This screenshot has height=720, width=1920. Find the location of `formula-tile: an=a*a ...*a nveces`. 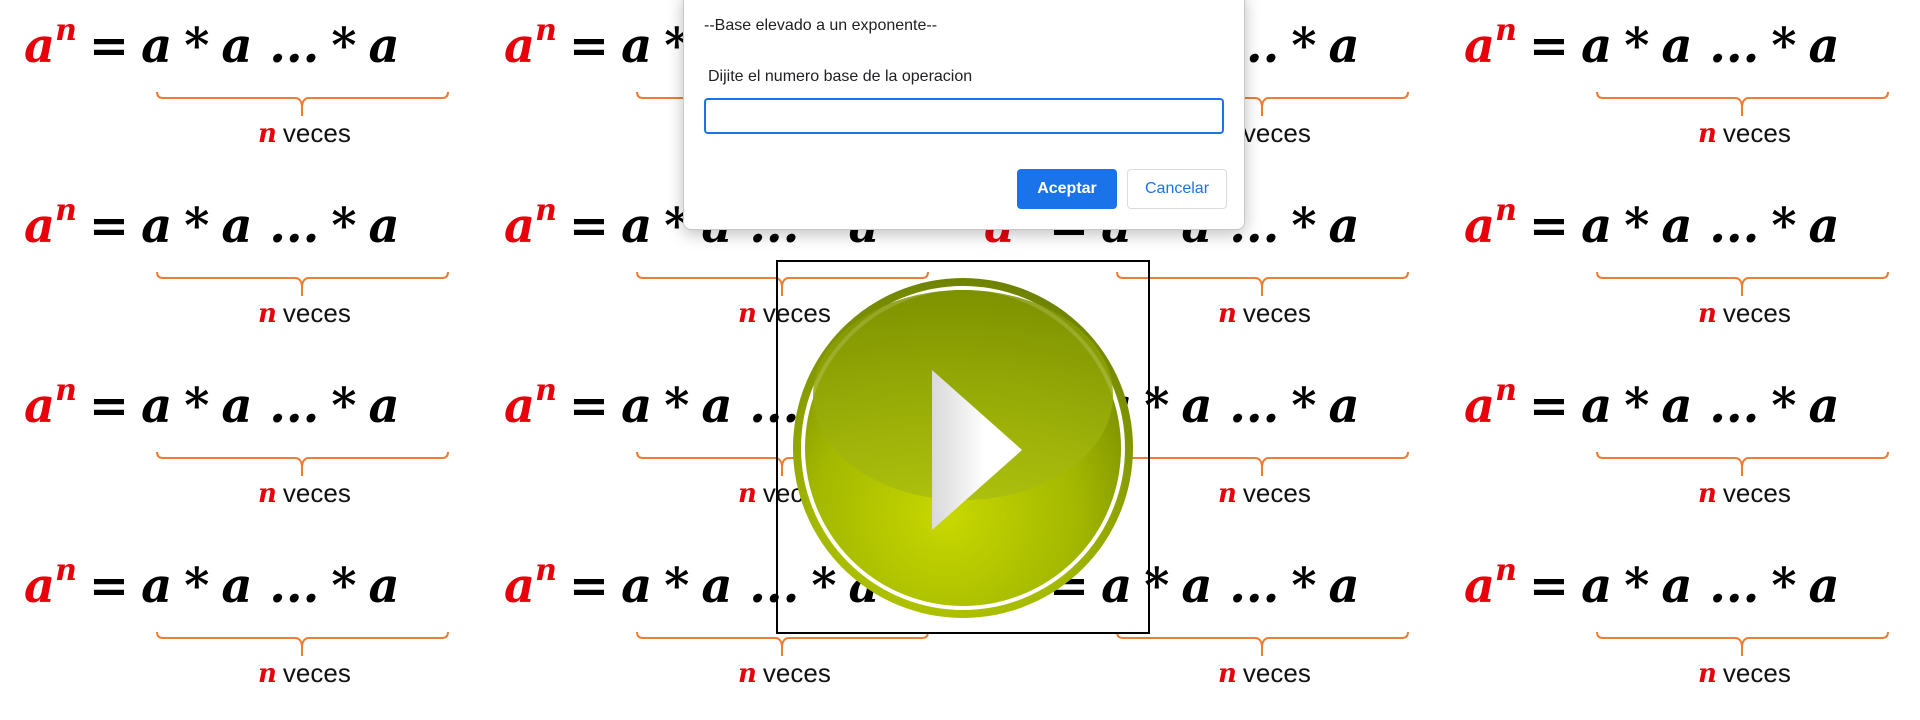

formula-tile: an=a*a ...*a nveces is located at coordinates (1680, 270).